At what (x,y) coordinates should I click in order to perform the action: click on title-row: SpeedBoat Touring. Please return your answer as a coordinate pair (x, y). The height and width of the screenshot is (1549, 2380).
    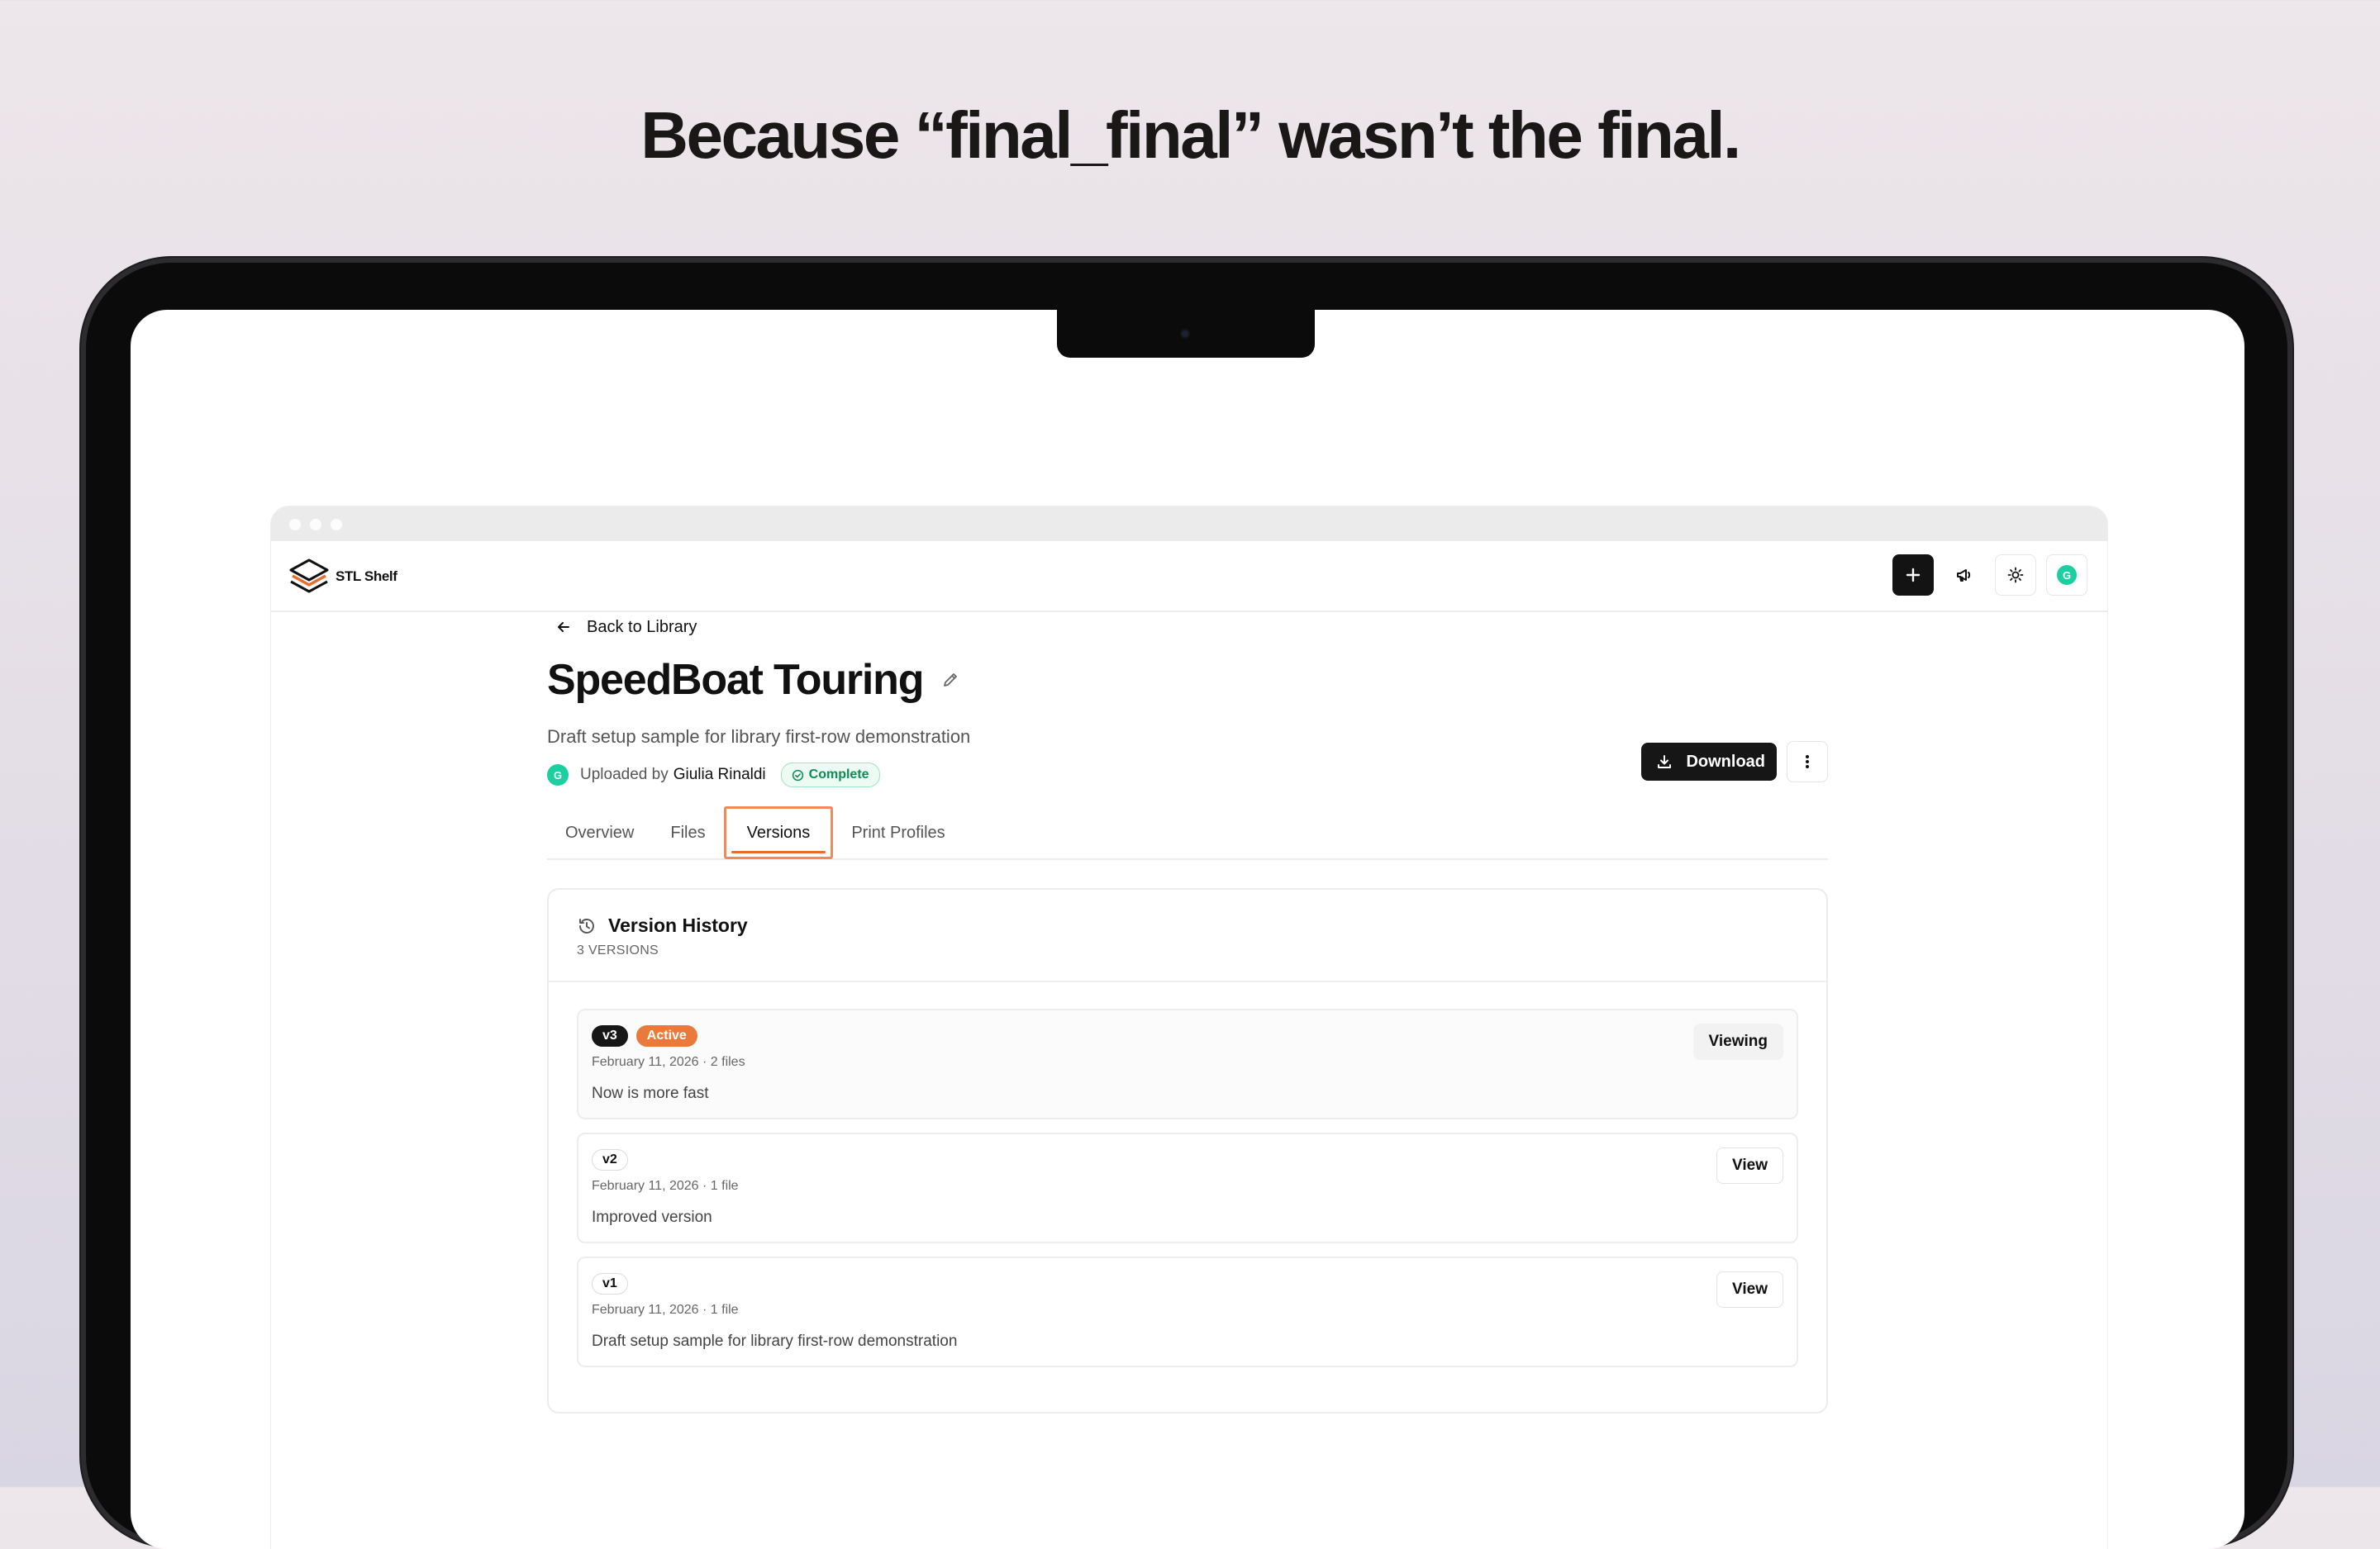
    Looking at the image, I should click on (1187, 680).